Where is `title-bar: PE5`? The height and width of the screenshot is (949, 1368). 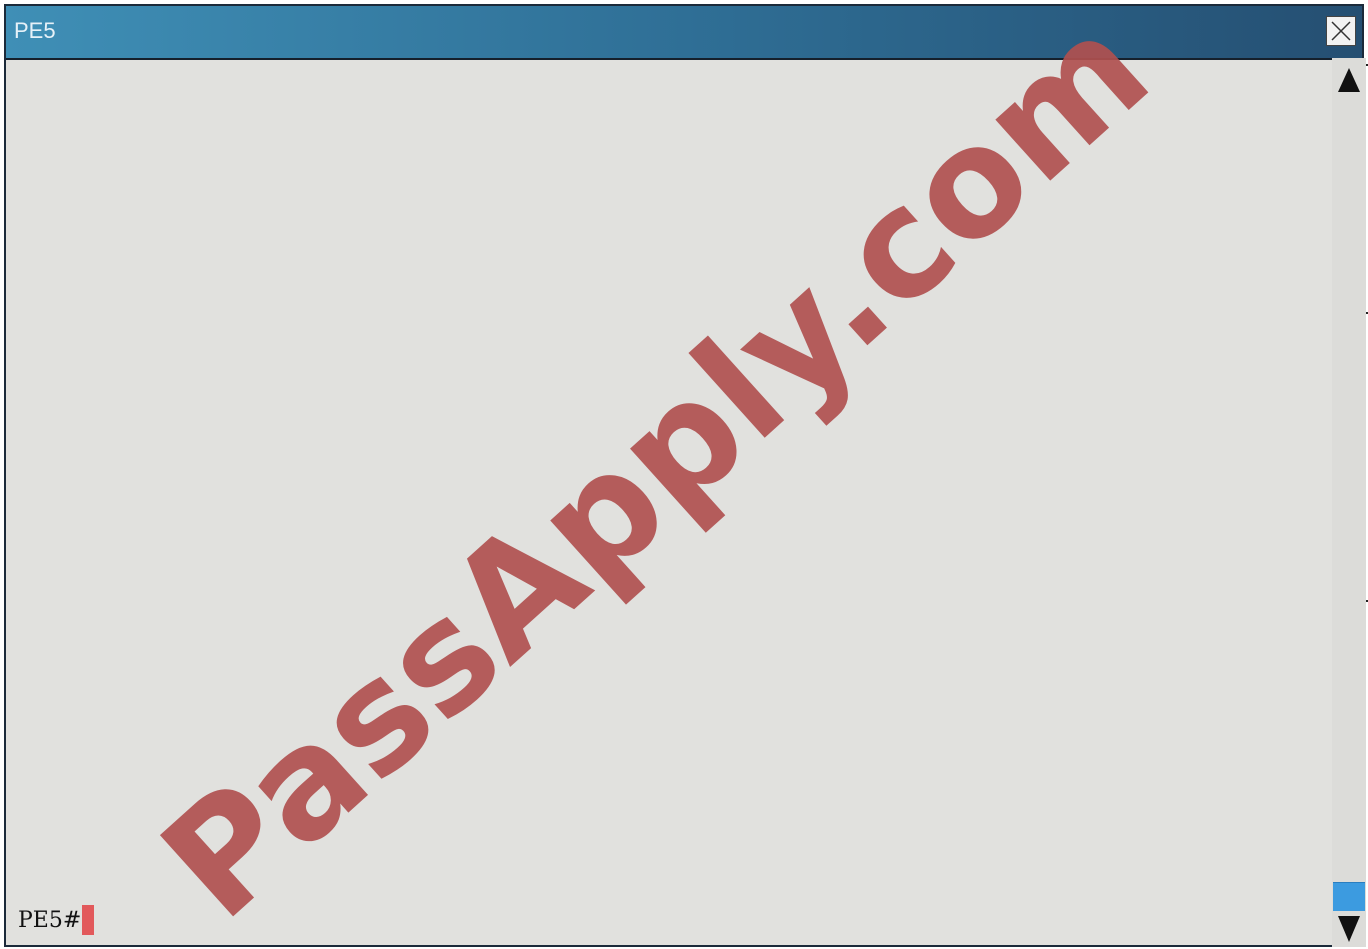
title-bar: PE5 is located at coordinates (684, 33).